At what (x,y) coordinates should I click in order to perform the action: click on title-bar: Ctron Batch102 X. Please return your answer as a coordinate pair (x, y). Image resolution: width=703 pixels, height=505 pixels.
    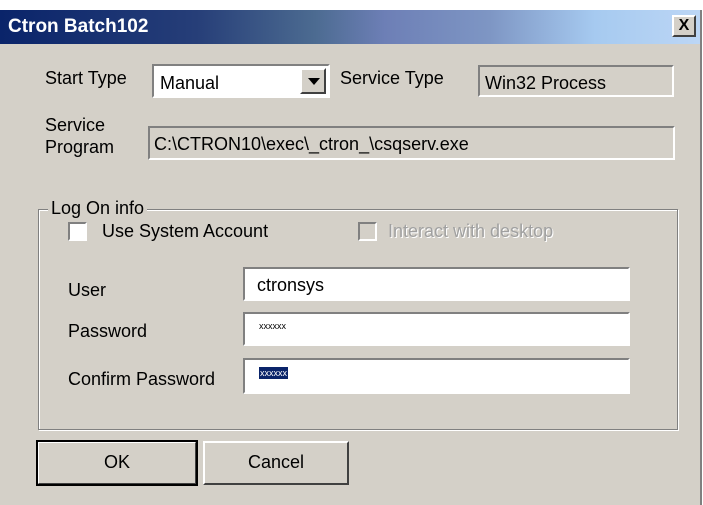
    Looking at the image, I should click on (350, 27).